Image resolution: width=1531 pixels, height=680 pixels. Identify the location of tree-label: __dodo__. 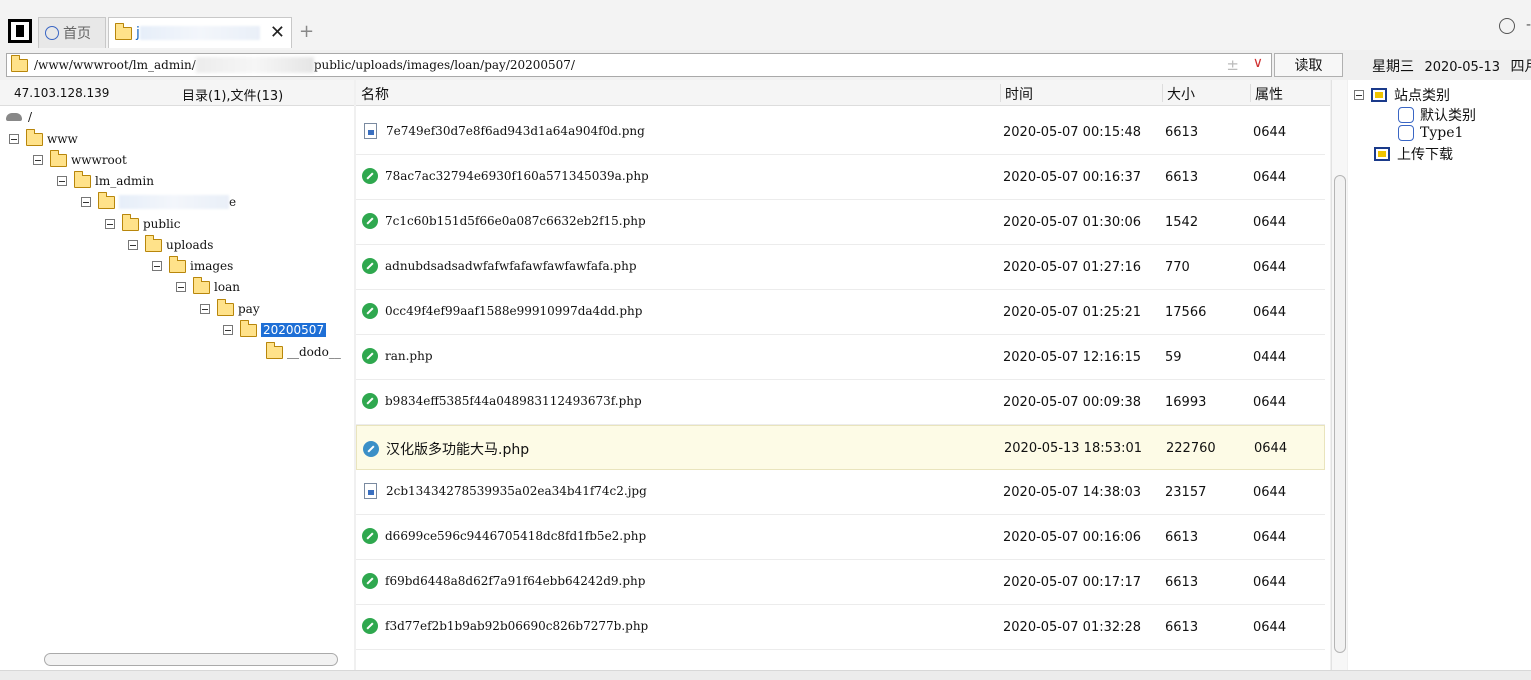
(314, 352).